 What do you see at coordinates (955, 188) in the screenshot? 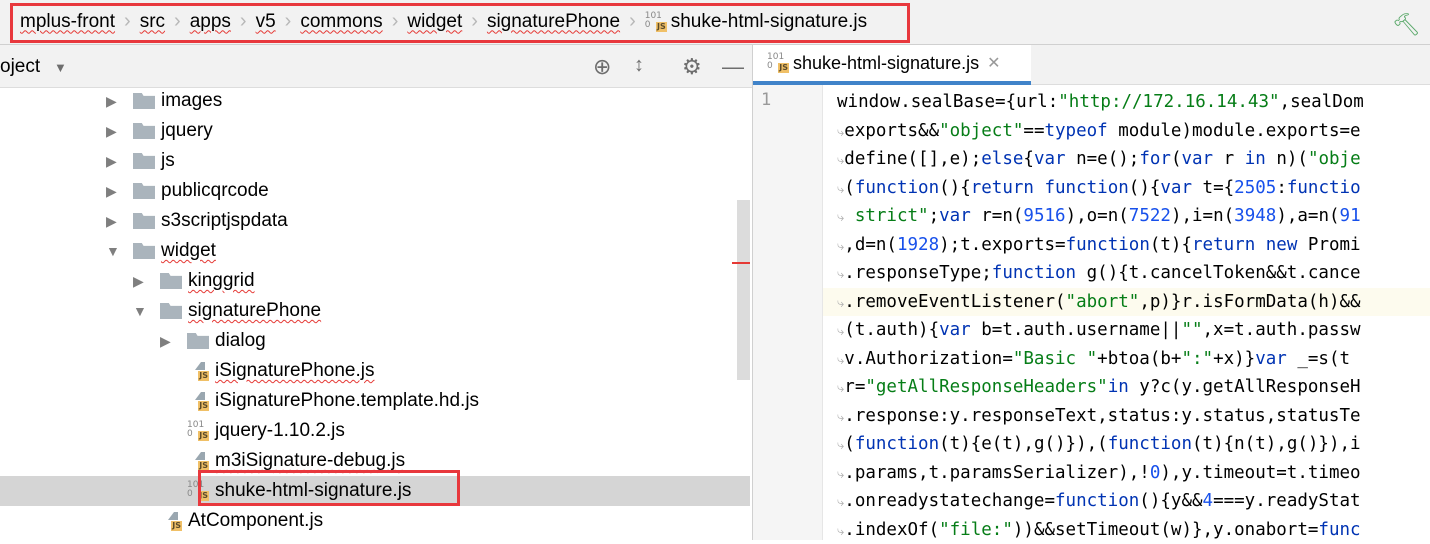
I see `code-token: (){` at bounding box center [955, 188].